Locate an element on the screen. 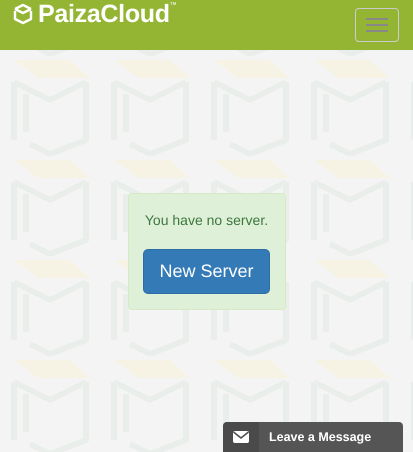 Image resolution: width=413 pixels, height=452 pixels. cube-logo-icon is located at coordinates (23, 14).